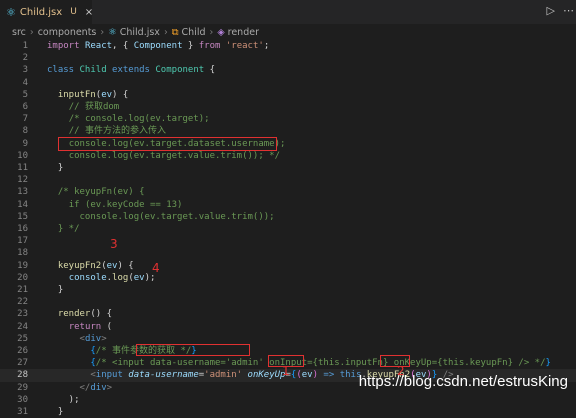 The width and height of the screenshot is (576, 418). Describe the element at coordinates (568, 10) in the screenshot. I see `more-actions-icon: ⋯` at that location.